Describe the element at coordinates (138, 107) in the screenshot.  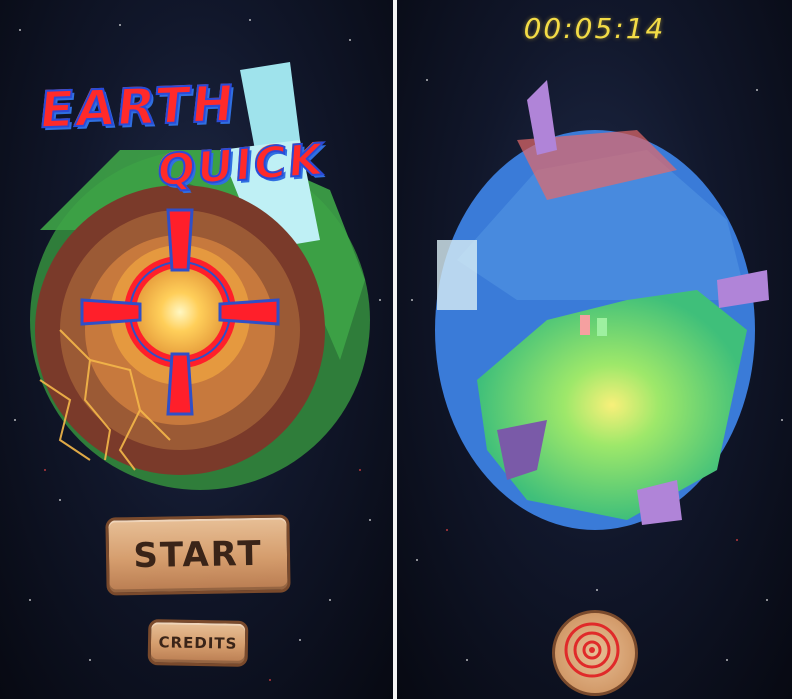
I see `game-title-line1: EARTH` at that location.